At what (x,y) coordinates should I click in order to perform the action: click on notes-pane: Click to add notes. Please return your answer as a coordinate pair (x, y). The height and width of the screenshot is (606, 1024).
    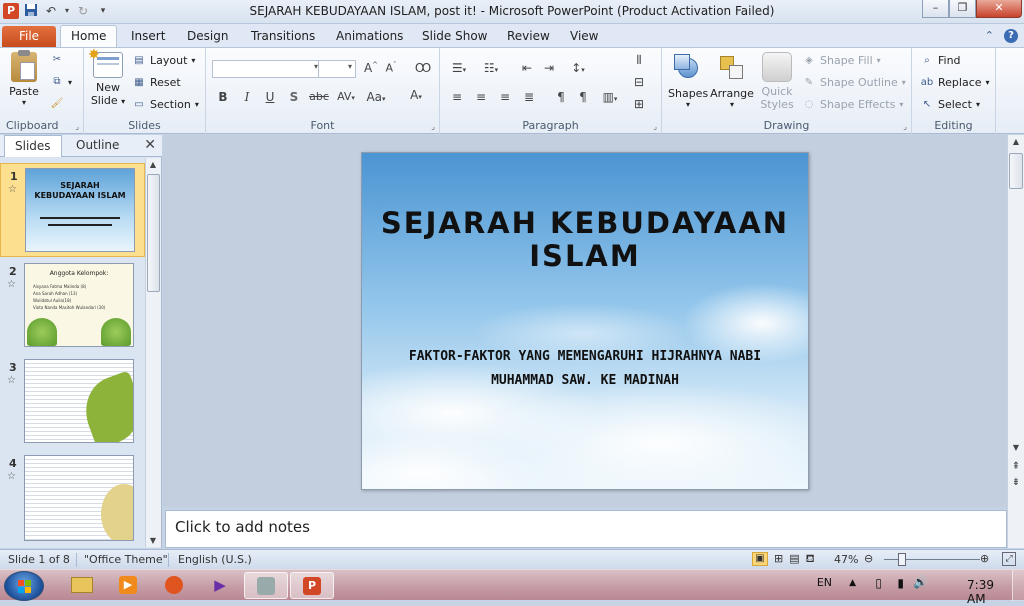
    Looking at the image, I should click on (586, 529).